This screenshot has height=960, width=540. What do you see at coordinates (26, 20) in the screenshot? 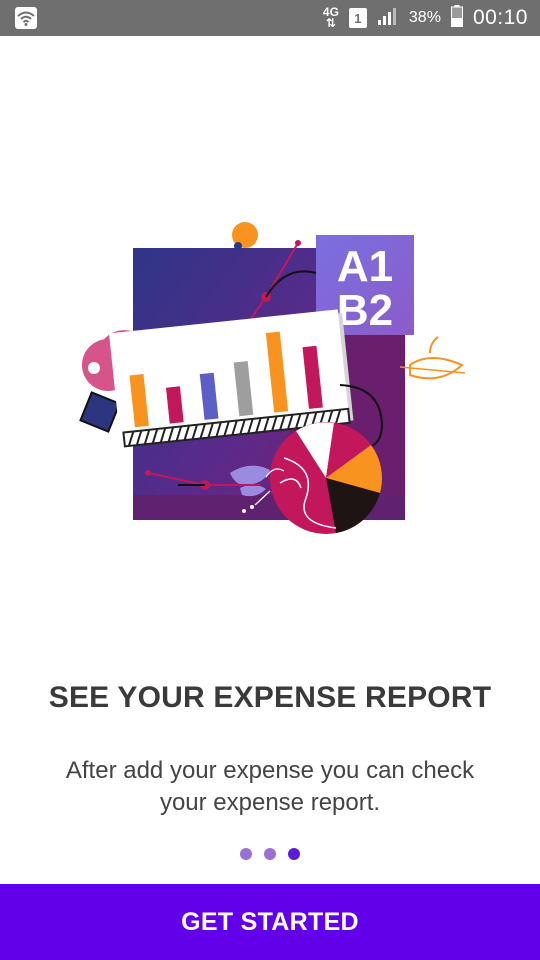
I see `wifi-icon` at bounding box center [26, 20].